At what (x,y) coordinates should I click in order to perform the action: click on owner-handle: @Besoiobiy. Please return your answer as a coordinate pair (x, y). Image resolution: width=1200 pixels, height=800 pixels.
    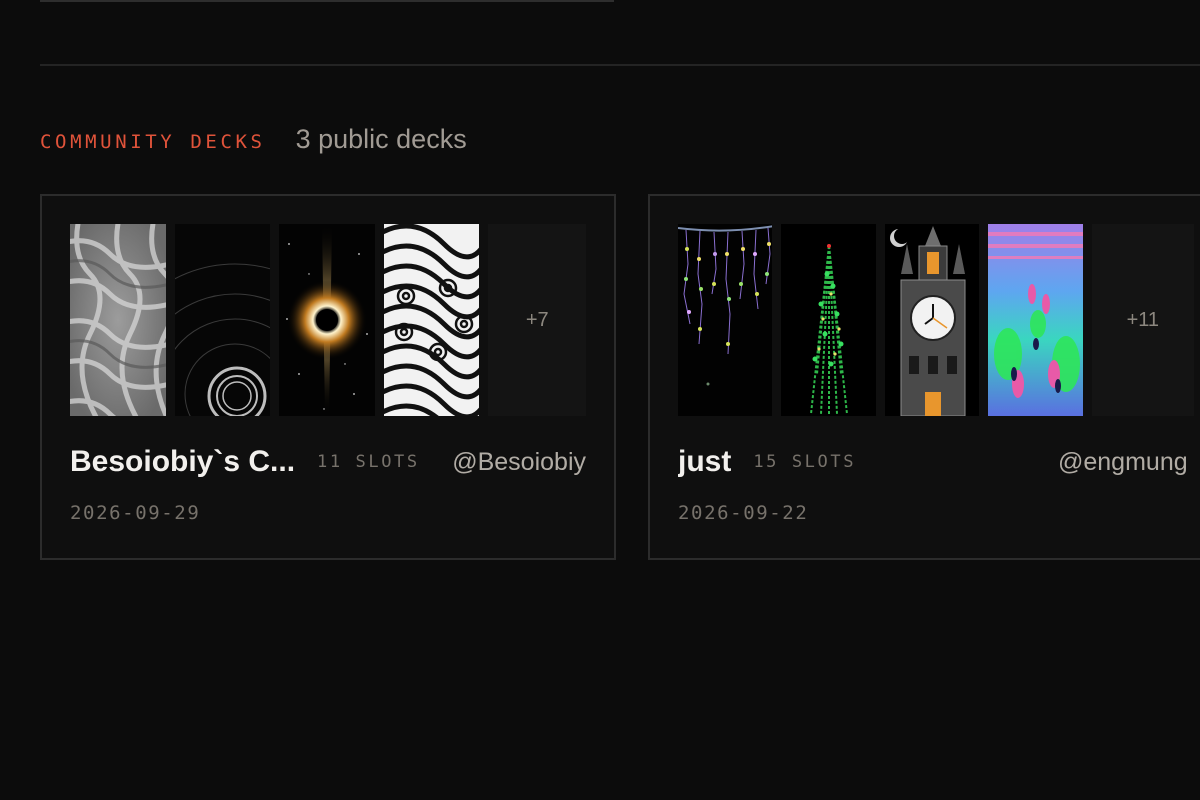
    Looking at the image, I should click on (519, 462).